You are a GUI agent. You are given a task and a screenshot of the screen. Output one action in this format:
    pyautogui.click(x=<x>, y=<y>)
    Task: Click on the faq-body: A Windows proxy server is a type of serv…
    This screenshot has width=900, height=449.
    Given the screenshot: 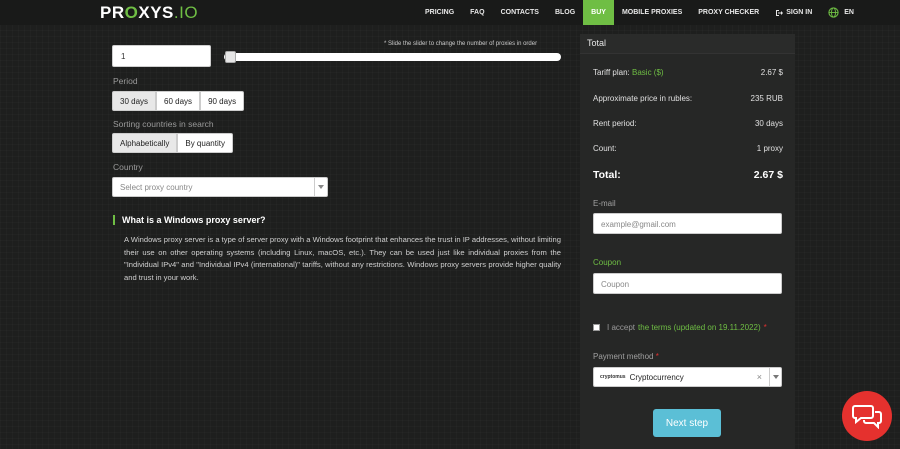 What is the action you would take?
    pyautogui.click(x=342, y=258)
    